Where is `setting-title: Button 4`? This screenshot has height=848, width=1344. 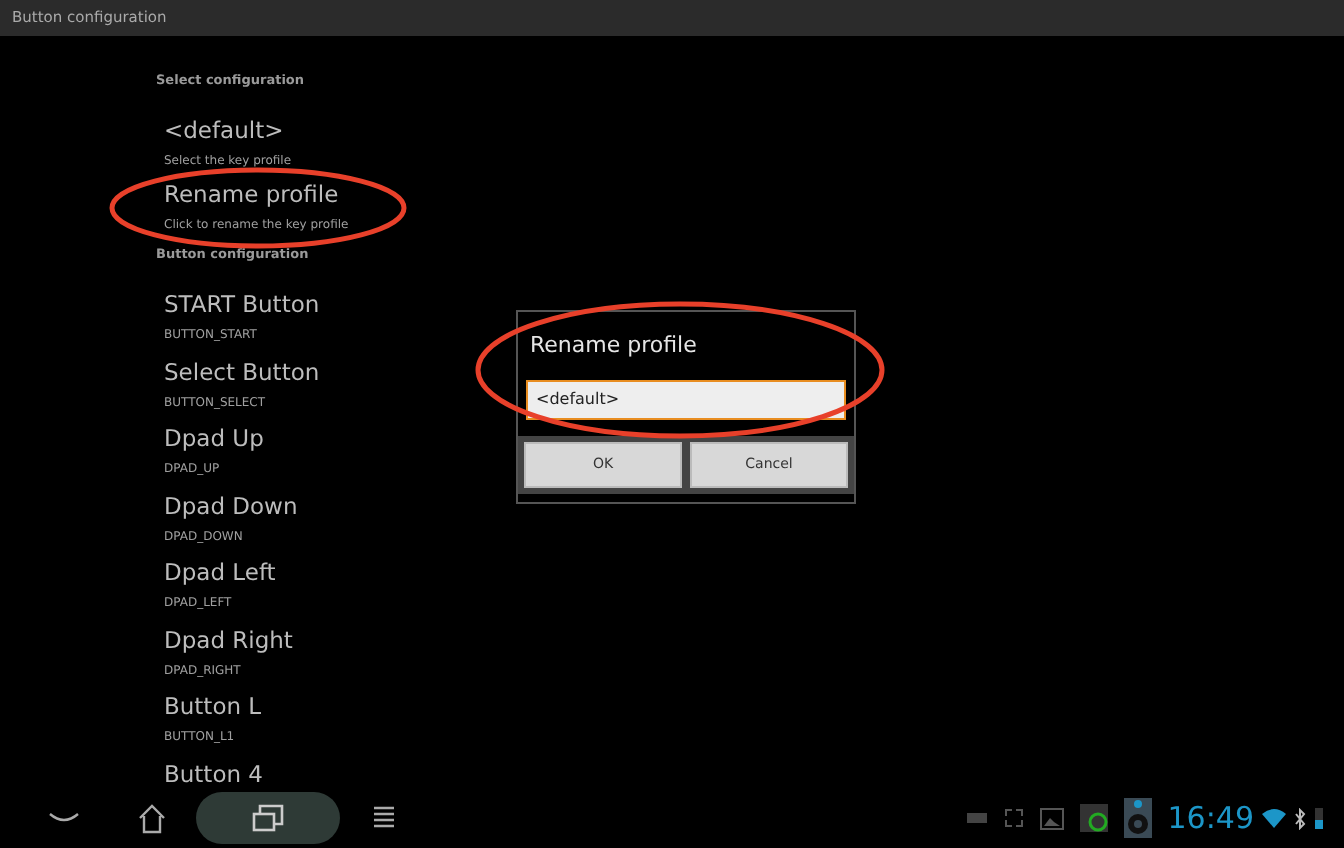
setting-title: Button 4 is located at coordinates (213, 773).